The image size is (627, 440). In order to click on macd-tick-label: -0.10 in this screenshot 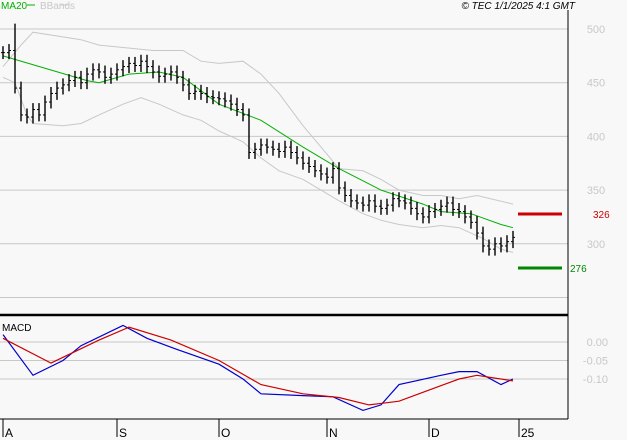, I will do `click(595, 380)`.